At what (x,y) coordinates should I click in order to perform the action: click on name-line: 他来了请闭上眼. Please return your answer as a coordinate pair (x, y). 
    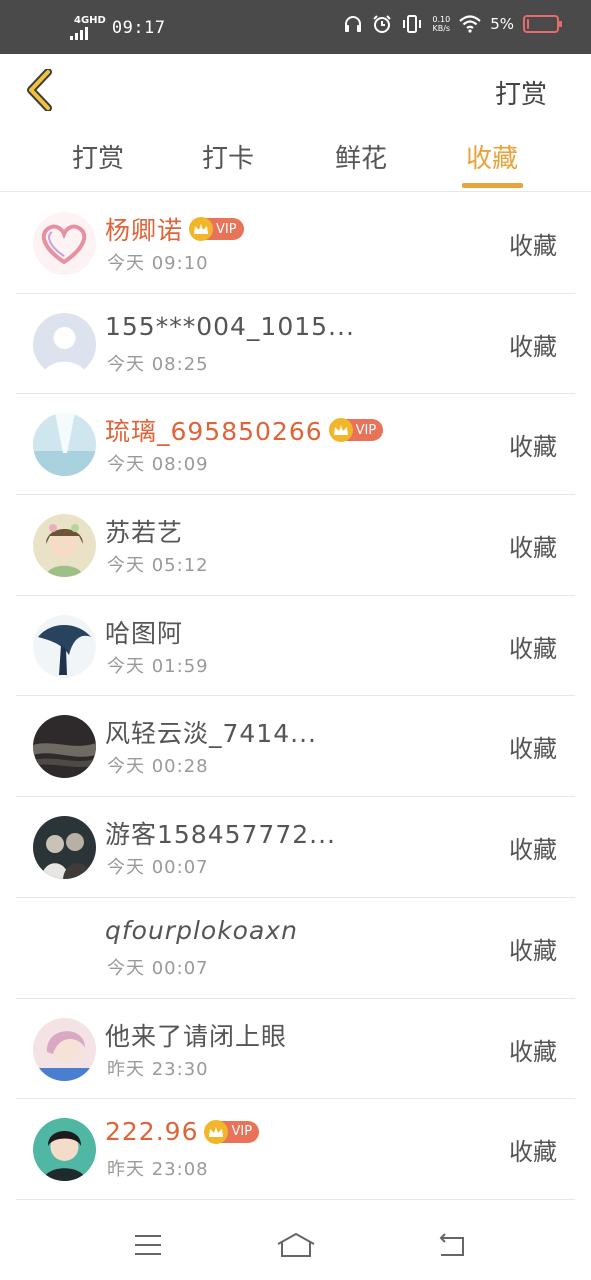
    Looking at the image, I should click on (196, 1035).